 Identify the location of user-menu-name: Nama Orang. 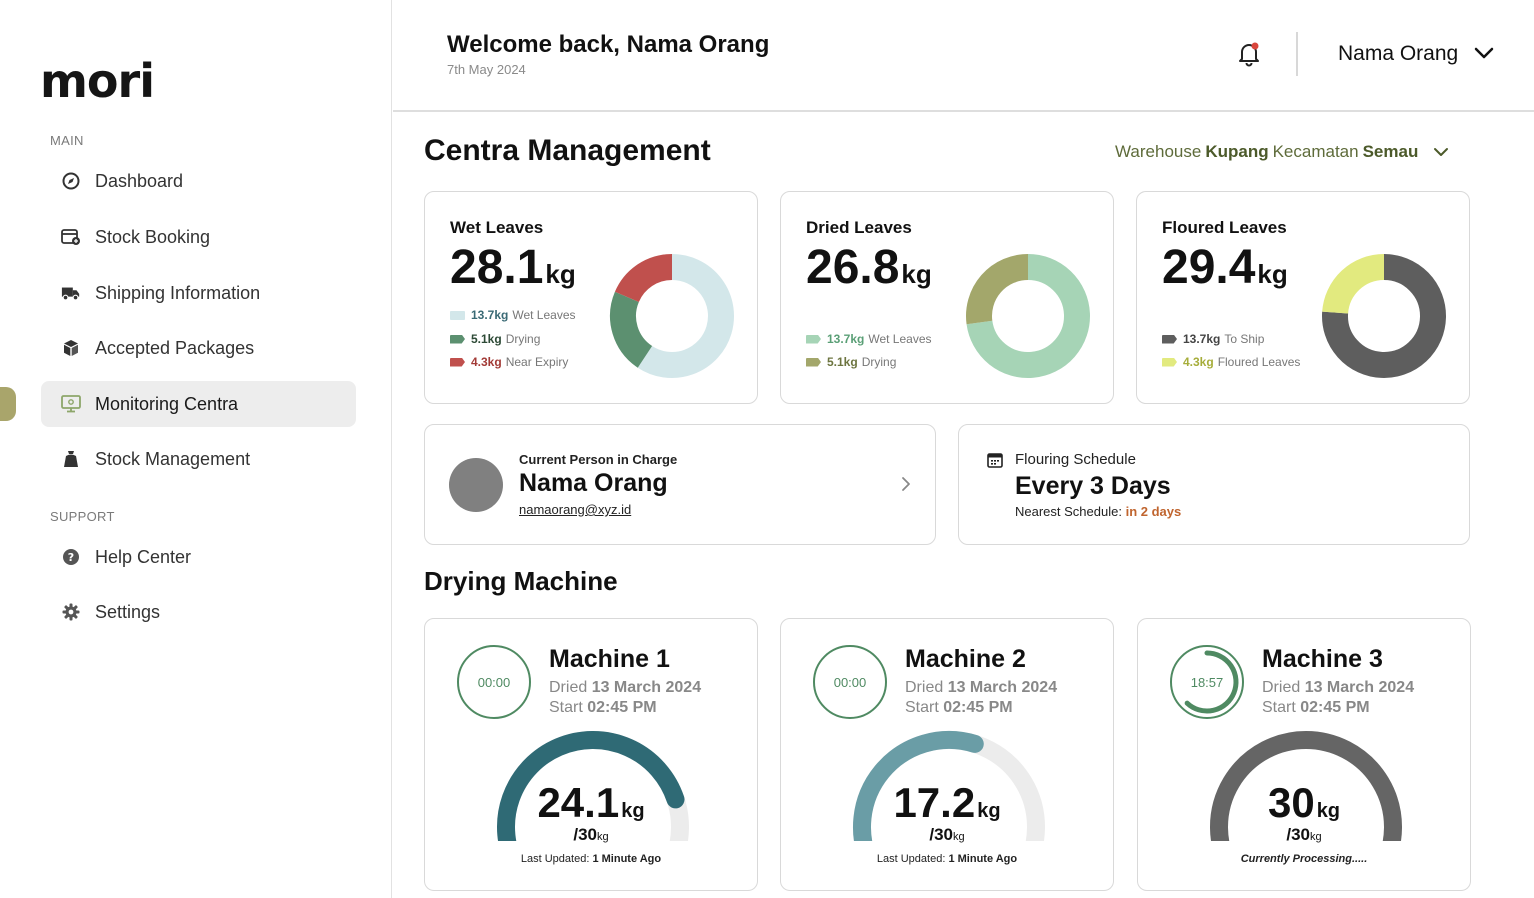
(1398, 54).